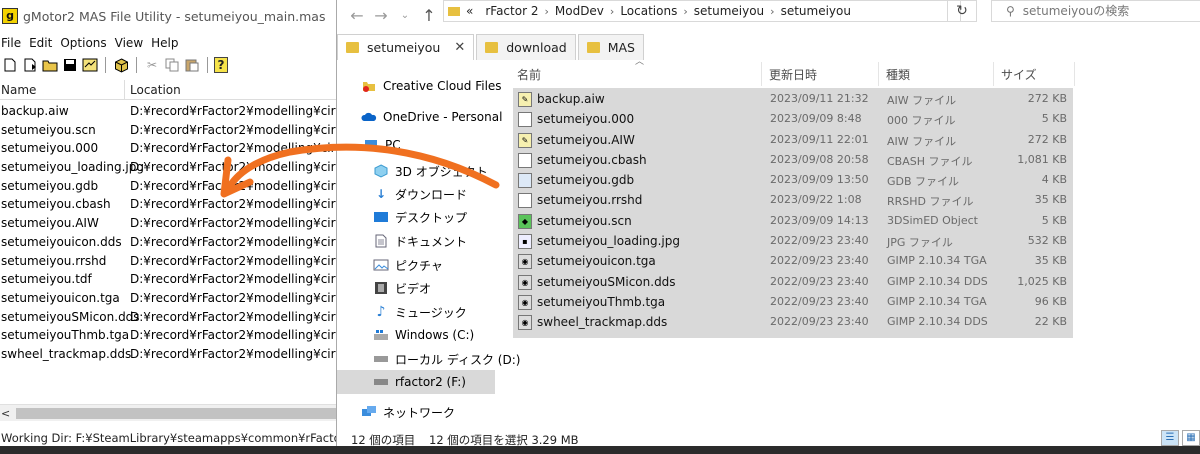  I want to click on history-chevron-icon: ⌄, so click(405, 15).